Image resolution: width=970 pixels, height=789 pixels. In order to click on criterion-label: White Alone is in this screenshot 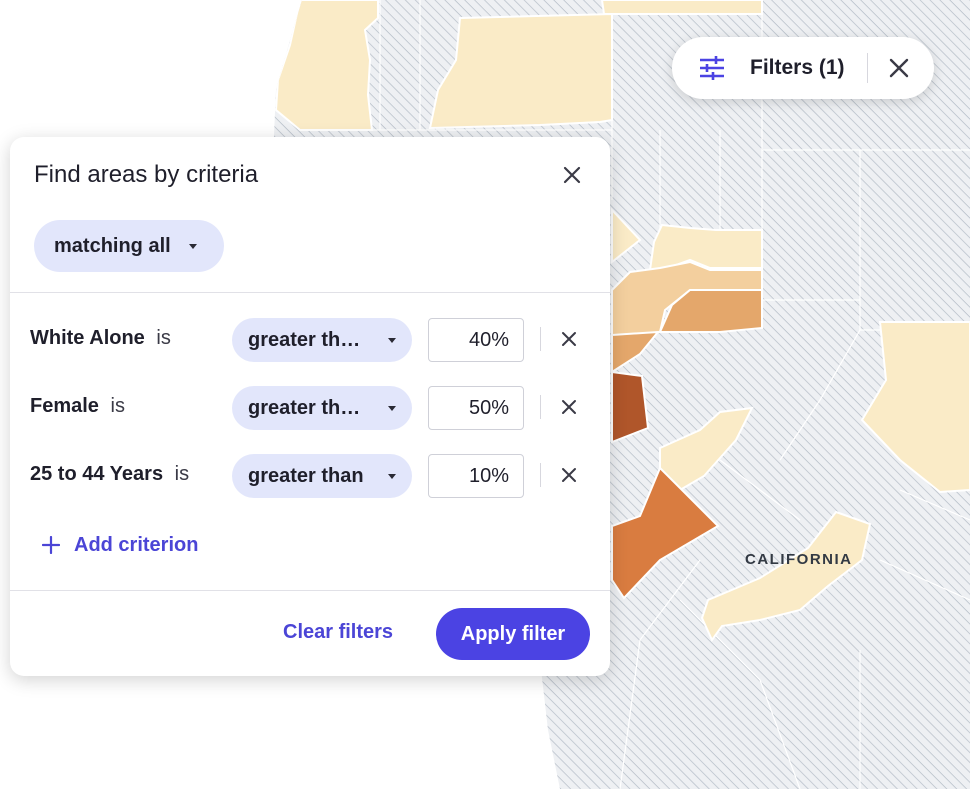, I will do `click(100, 338)`.